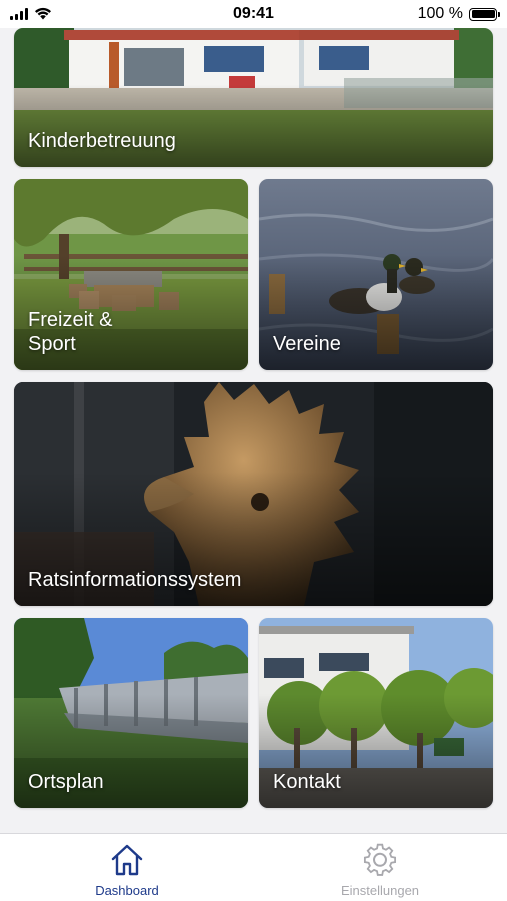 The height and width of the screenshot is (901, 507). What do you see at coordinates (135, 580) in the screenshot?
I see `tile-label-ratsinformationssystem: Ratsinformationssystem` at bounding box center [135, 580].